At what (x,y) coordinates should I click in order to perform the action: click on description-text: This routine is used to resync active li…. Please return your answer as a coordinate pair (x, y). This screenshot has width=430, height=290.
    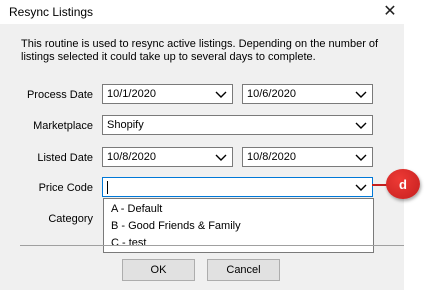
    Looking at the image, I should click on (200, 50).